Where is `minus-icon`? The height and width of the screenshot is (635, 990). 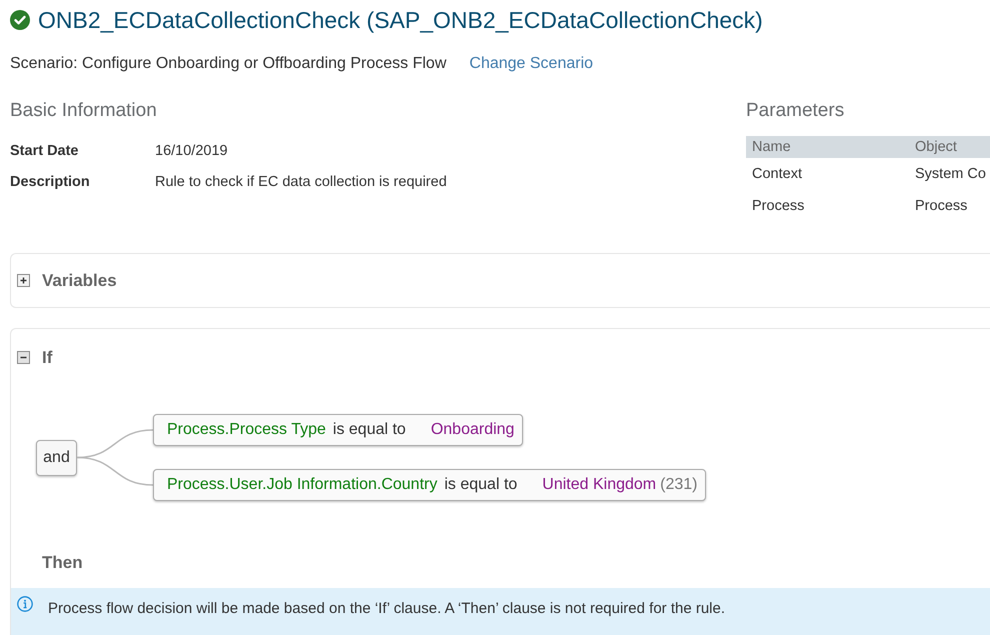 minus-icon is located at coordinates (23, 357).